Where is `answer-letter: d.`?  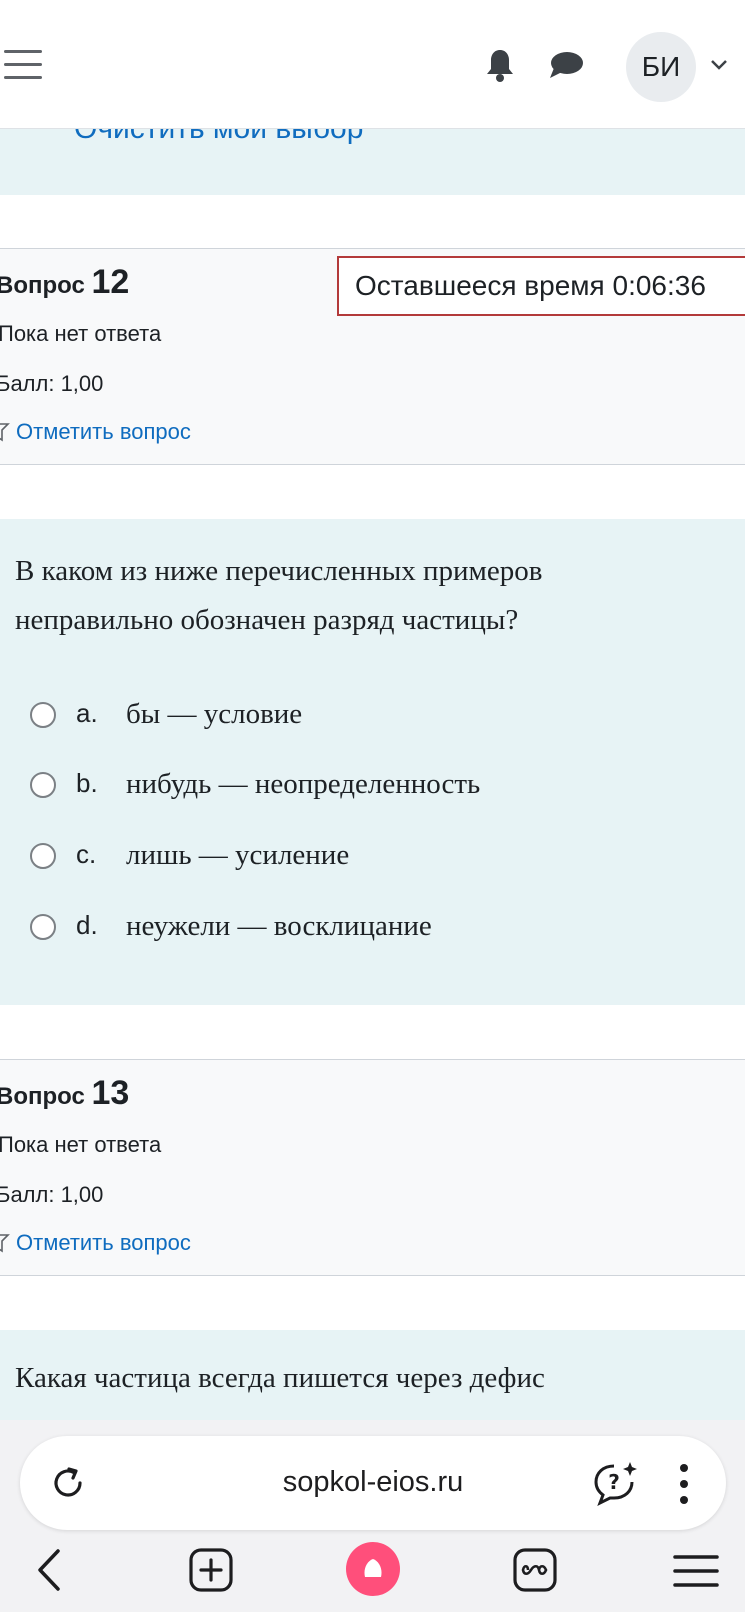
answer-letter: d. is located at coordinates (87, 925).